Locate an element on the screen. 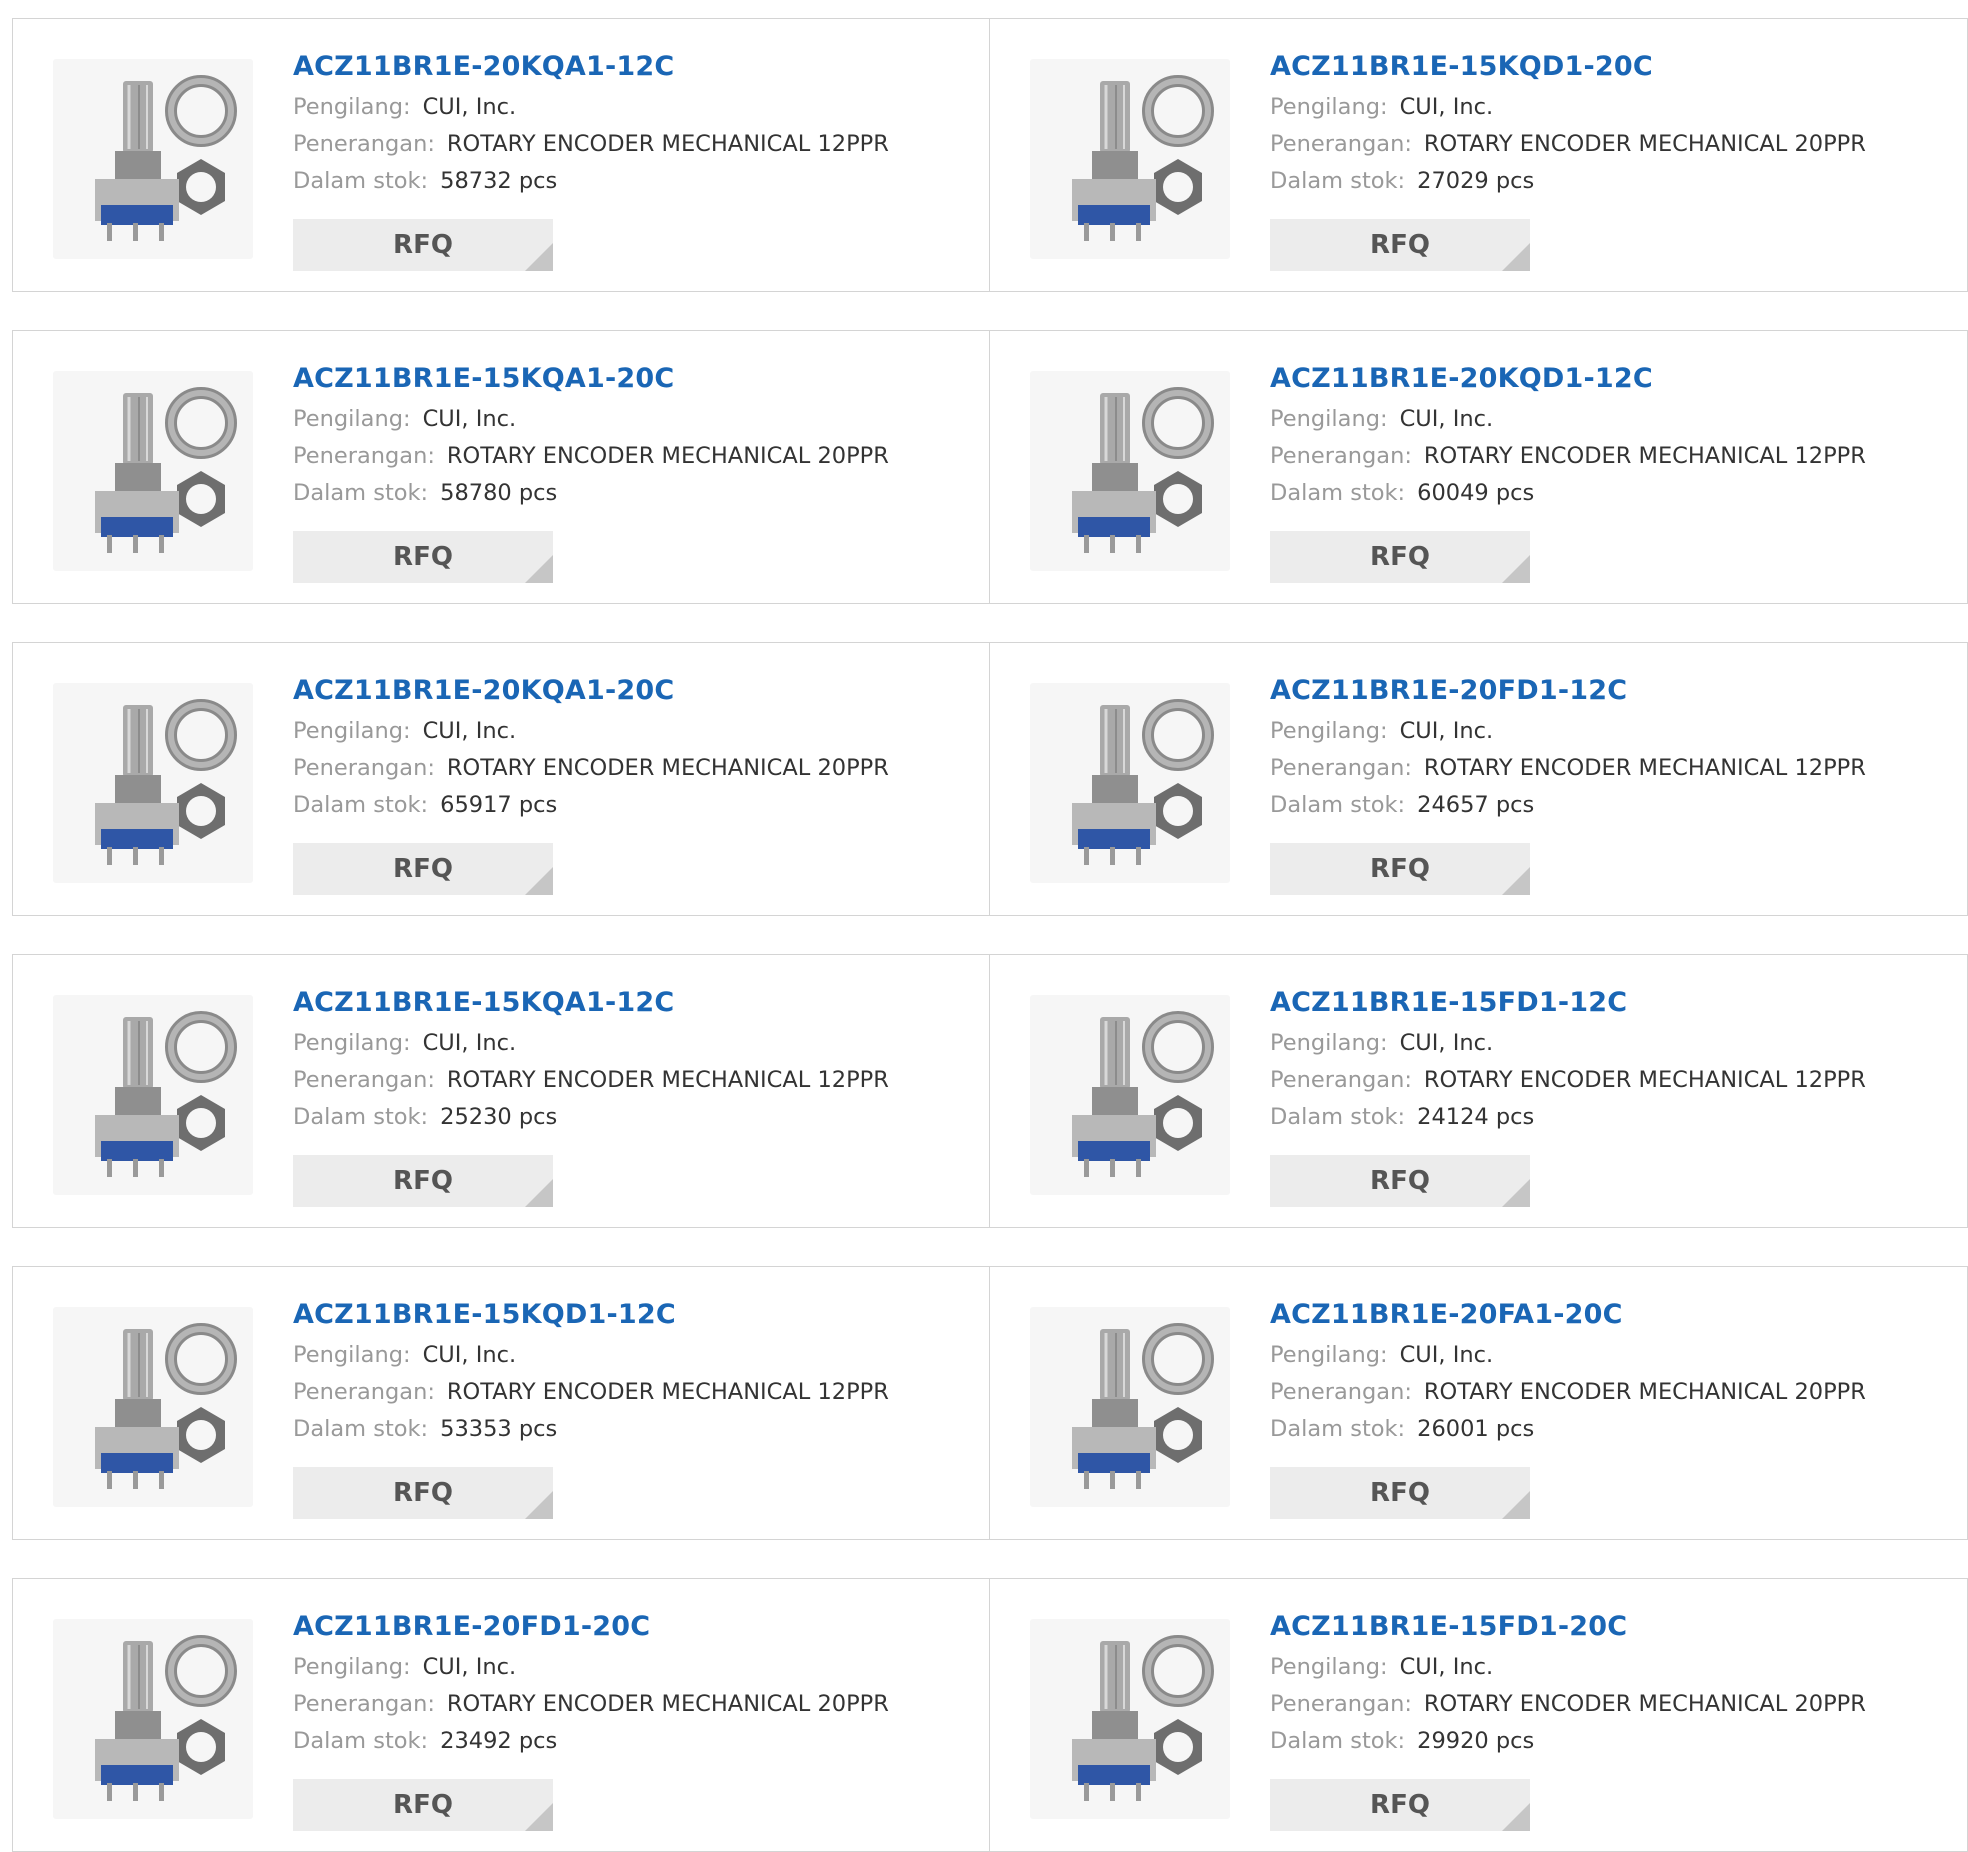 This screenshot has width=1968, height=1852. part-number-link: ACZ11BR1E-20KQA1-20C is located at coordinates (631, 691).